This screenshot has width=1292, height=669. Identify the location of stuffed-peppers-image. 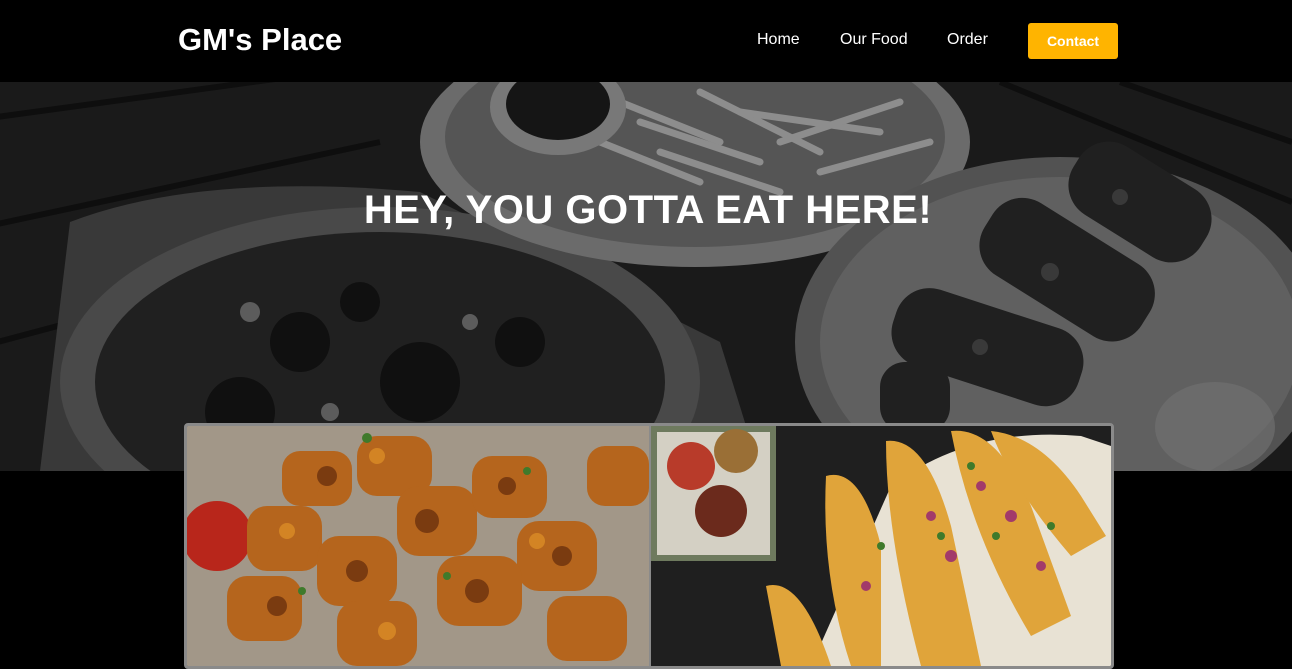
(881, 546).